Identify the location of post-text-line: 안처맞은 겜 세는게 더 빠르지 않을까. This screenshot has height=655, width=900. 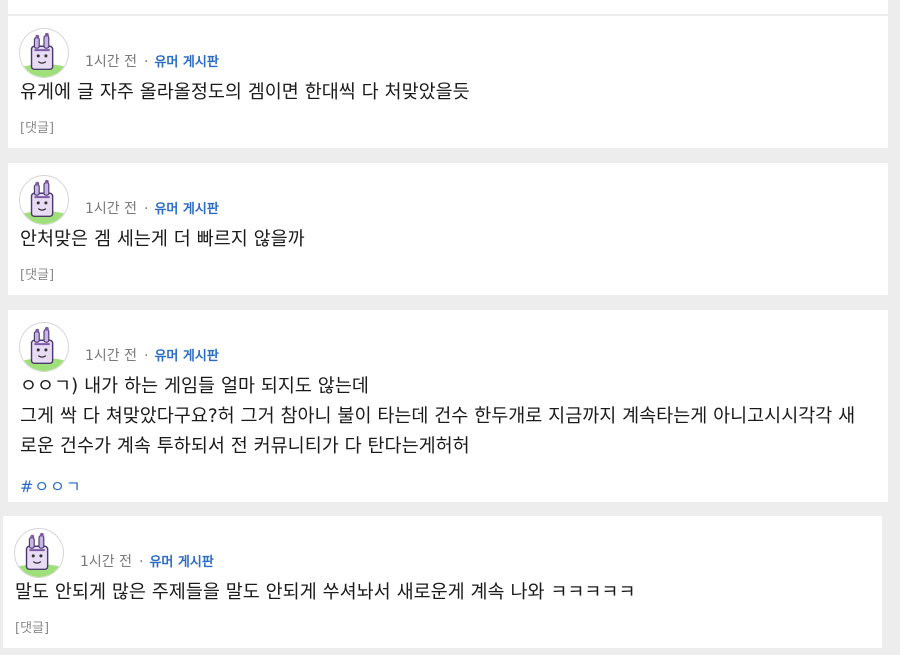
(162, 239).